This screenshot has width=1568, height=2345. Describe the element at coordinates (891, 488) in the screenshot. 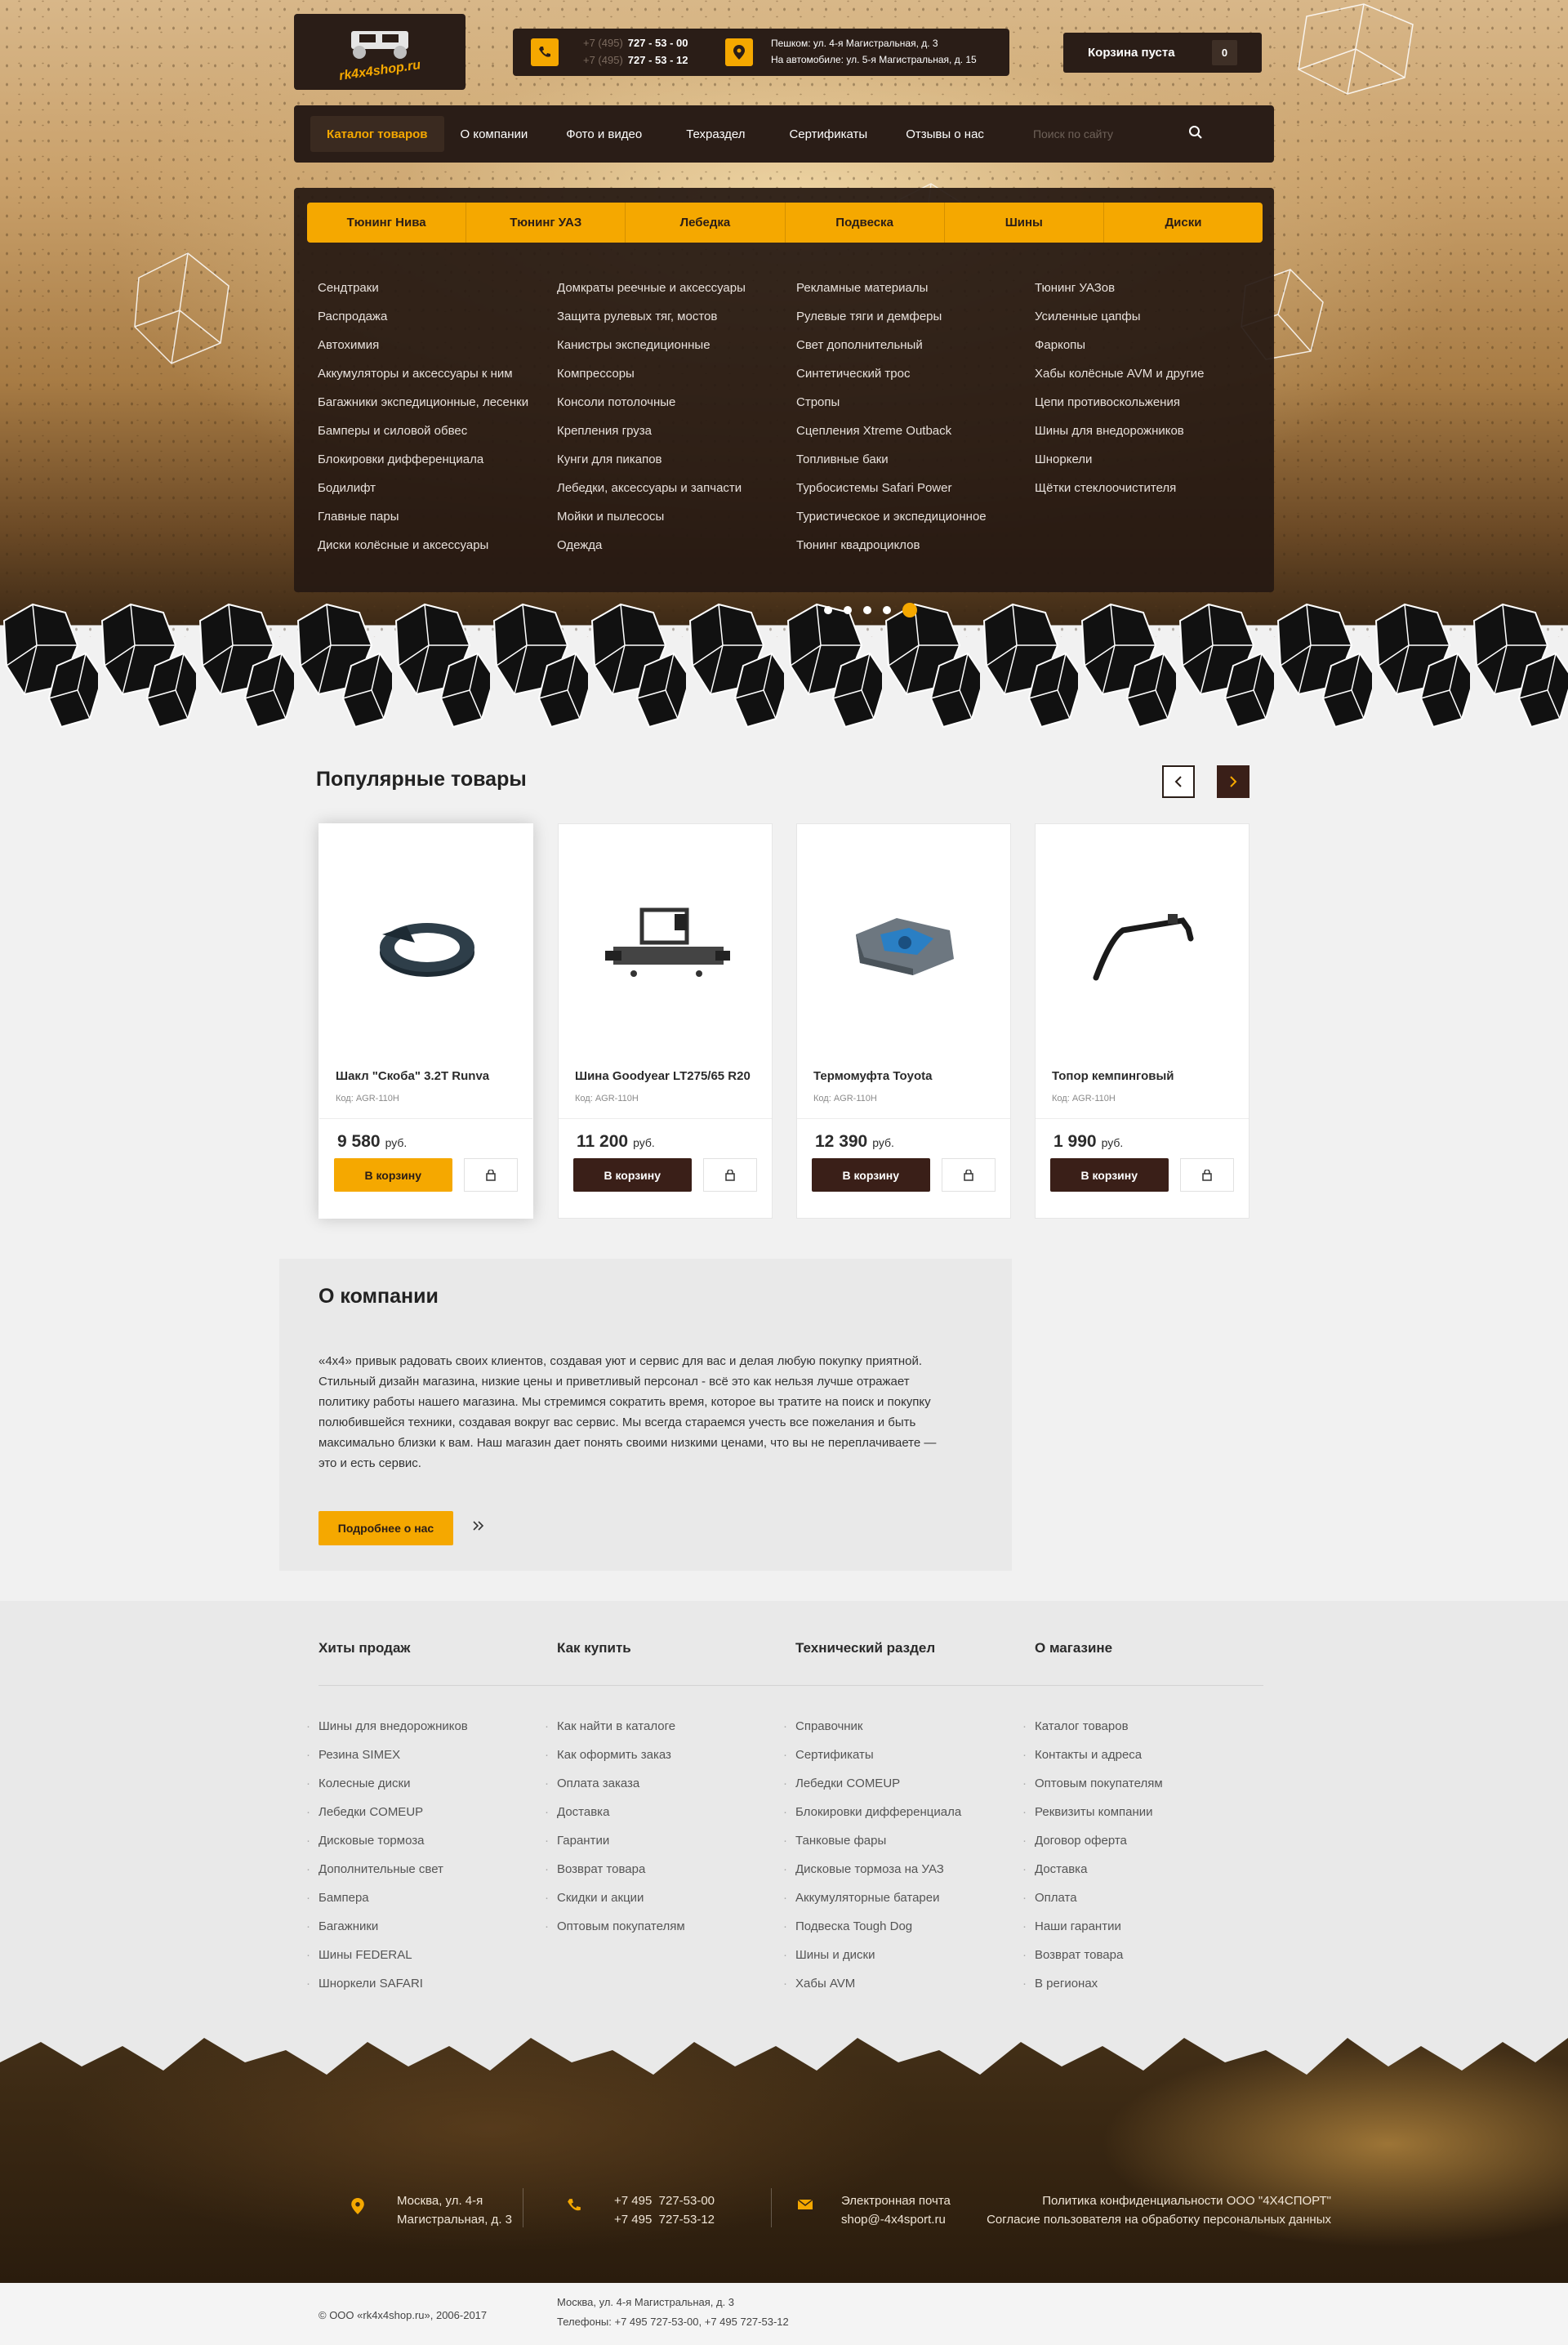

I see `catalog-link: Турбосистемы Safari Power` at that location.